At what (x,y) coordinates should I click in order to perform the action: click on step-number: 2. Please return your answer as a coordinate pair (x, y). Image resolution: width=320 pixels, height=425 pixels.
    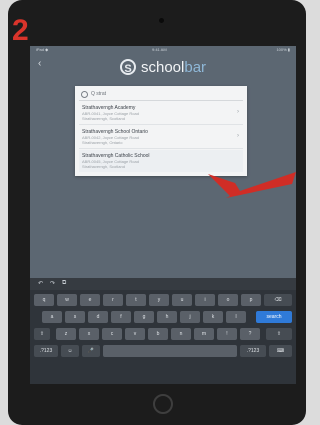
    Looking at the image, I should click on (20, 30).